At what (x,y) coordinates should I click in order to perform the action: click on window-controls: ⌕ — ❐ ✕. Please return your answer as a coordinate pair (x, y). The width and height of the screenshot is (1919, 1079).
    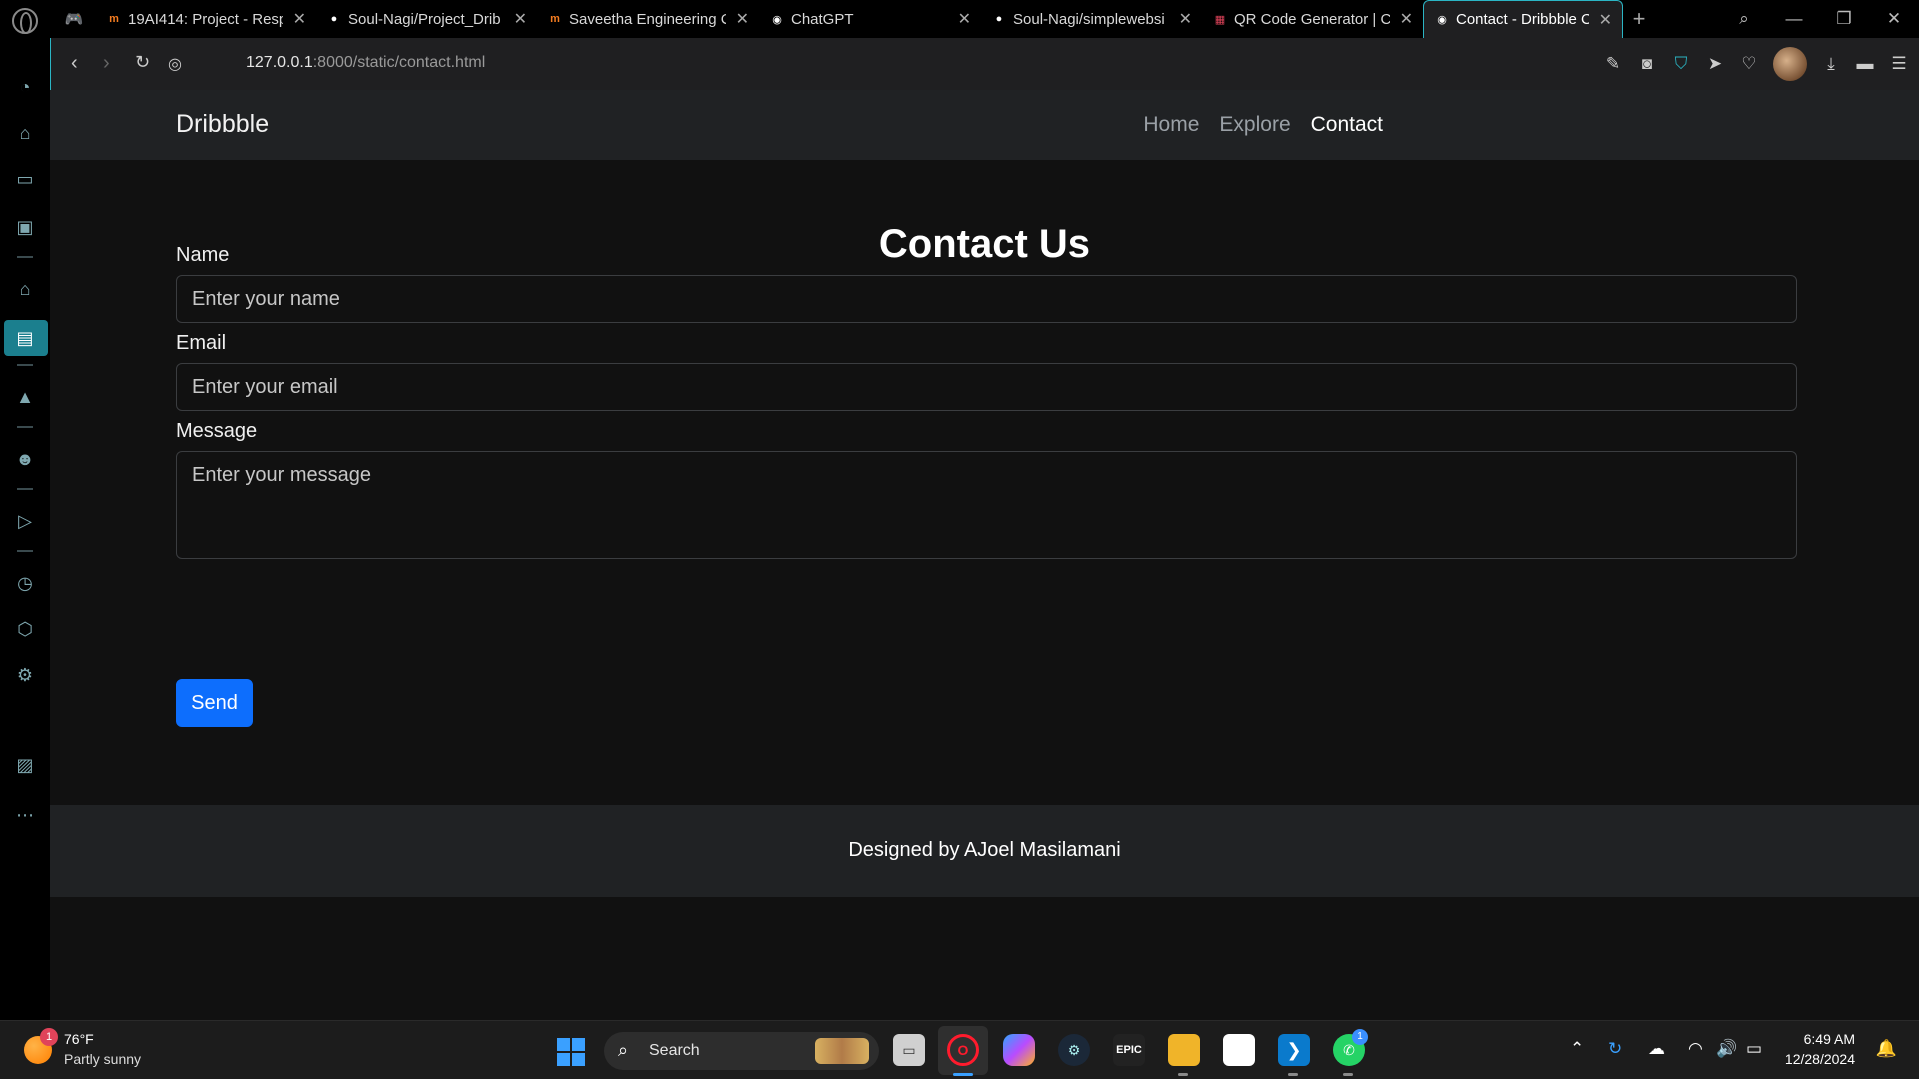
    Looking at the image, I should click on (1819, 19).